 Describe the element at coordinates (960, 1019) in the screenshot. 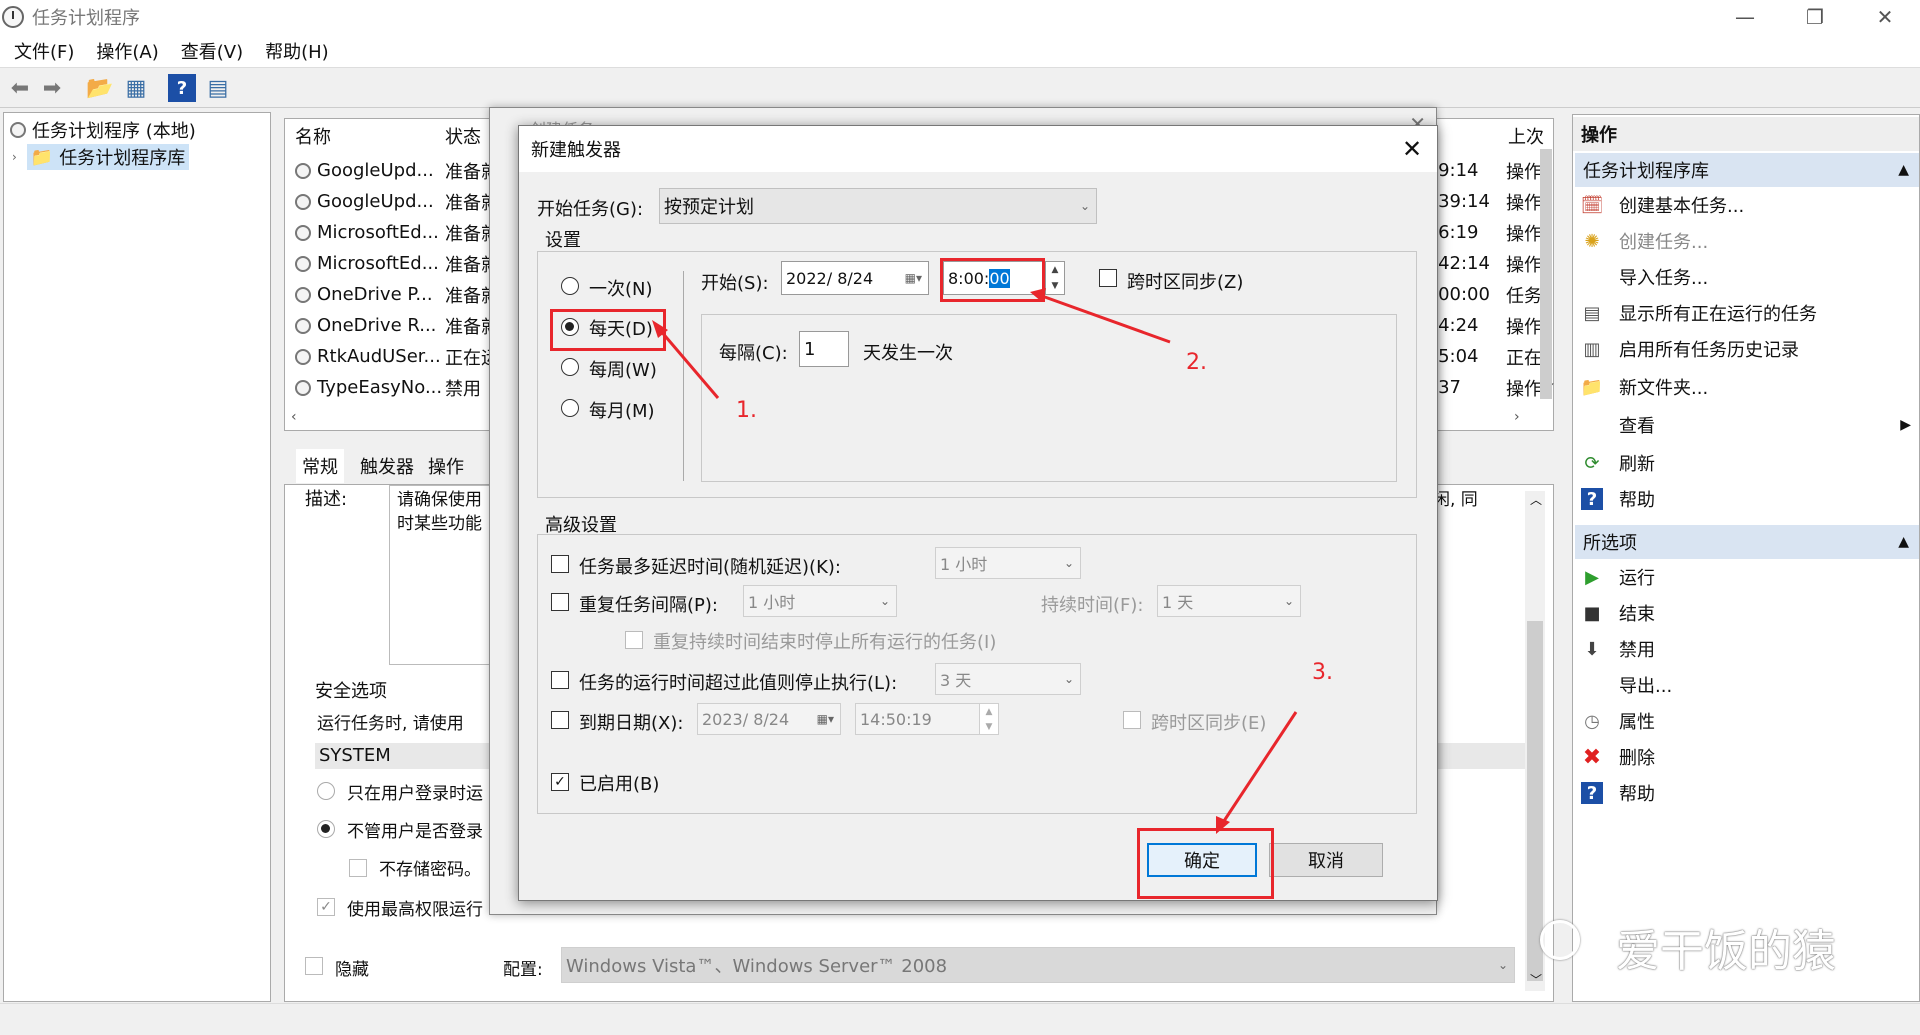

I see `status-bar` at that location.